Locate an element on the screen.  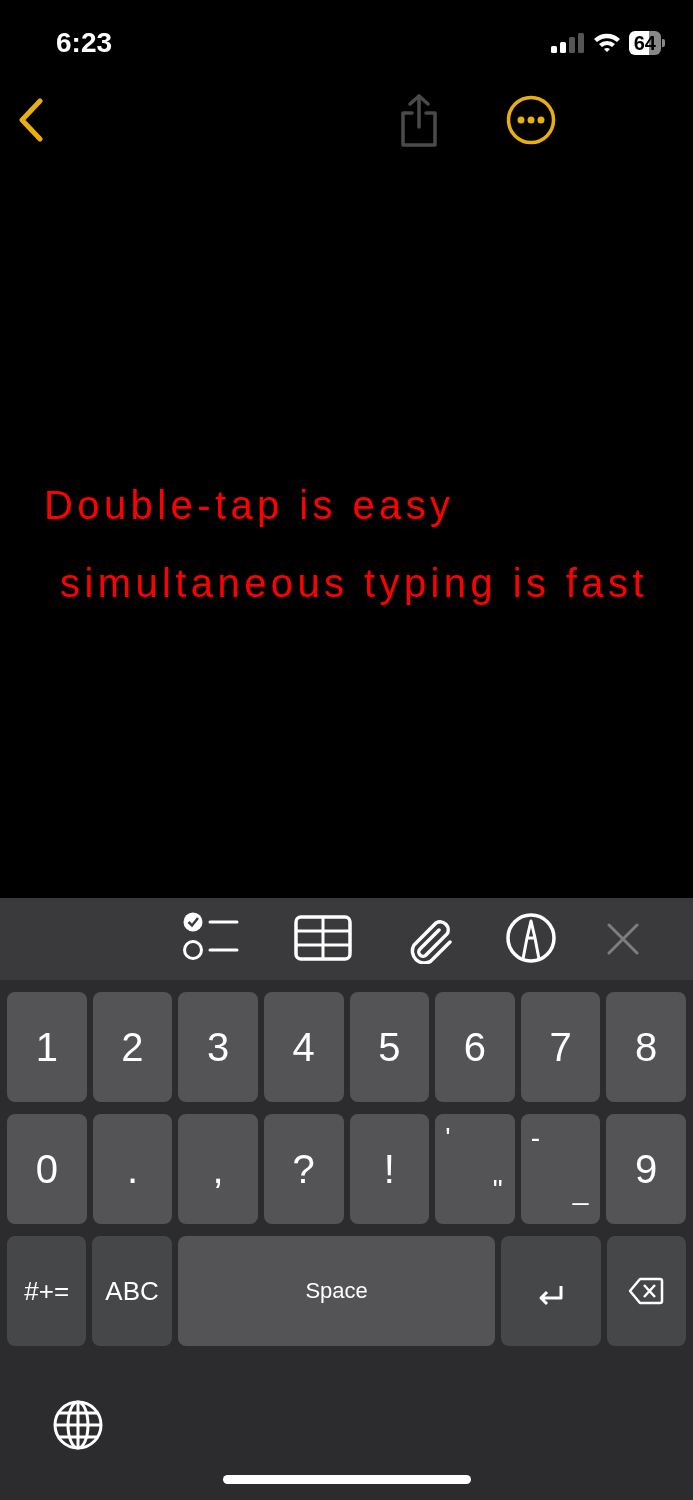
delete-icon is located at coordinates (646, 1291).